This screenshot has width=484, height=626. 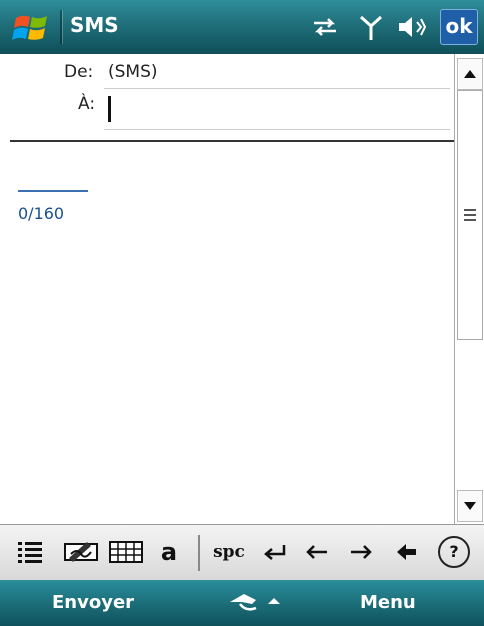 I want to click on handwriting-pen-icon, so click(x=255, y=602).